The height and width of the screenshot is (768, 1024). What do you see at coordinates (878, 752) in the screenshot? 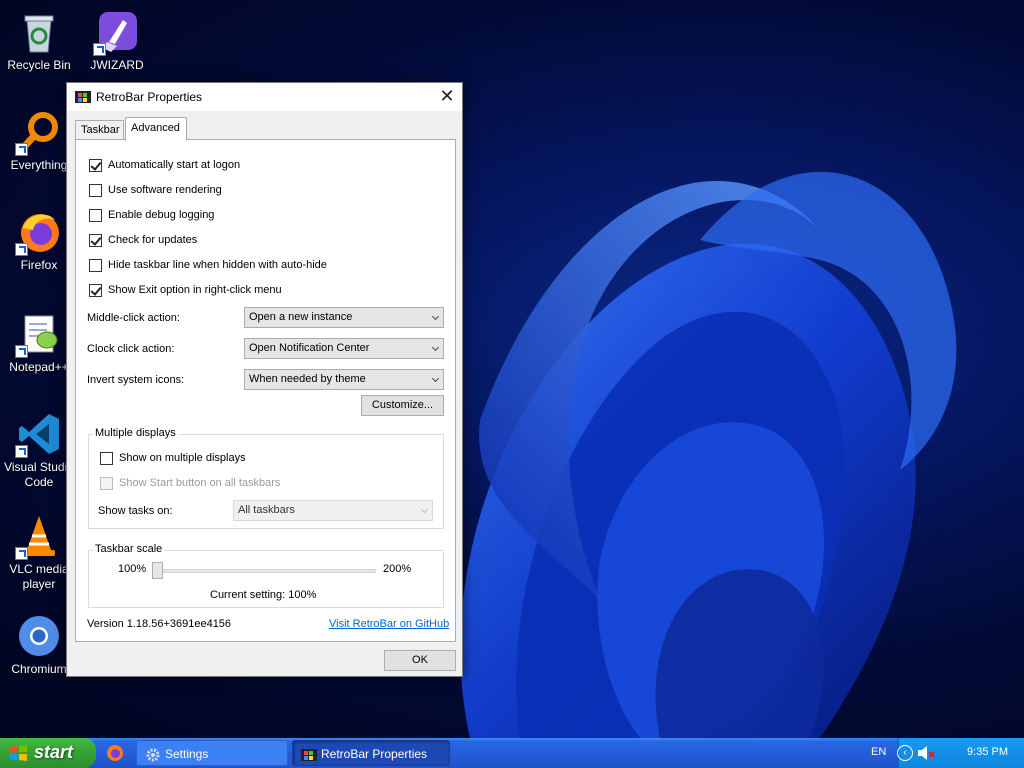
I see `language-indicator: EN` at bounding box center [878, 752].